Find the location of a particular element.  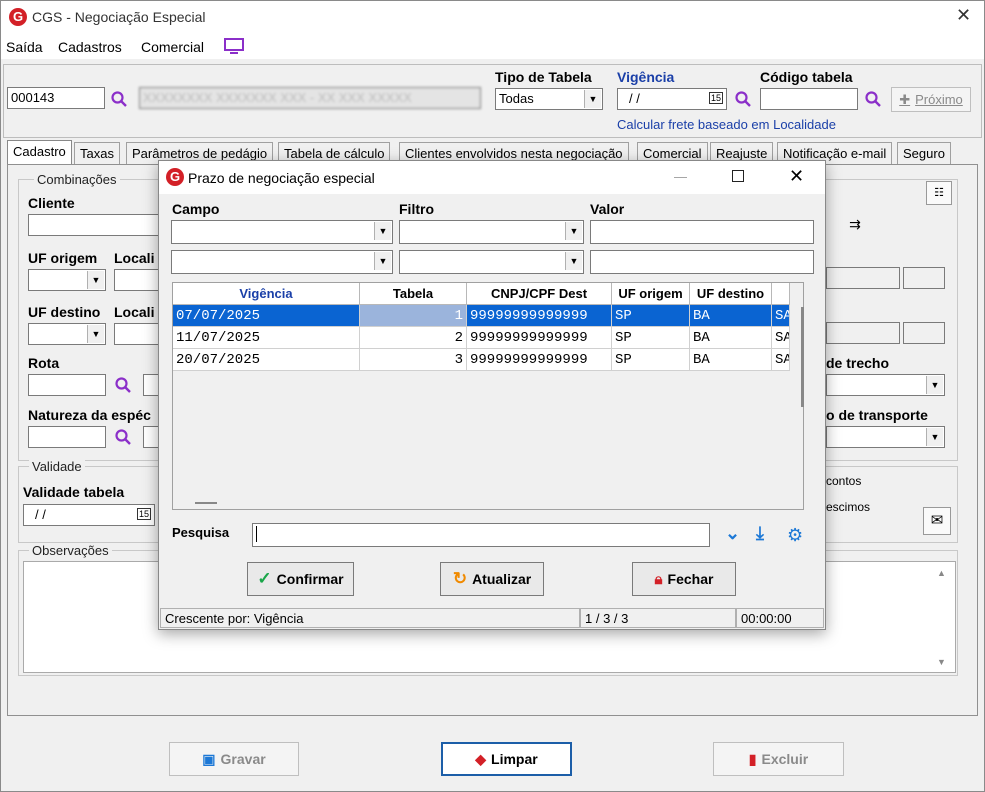

calc-note: Calcular frete baseado em Localidade is located at coordinates (726, 124).